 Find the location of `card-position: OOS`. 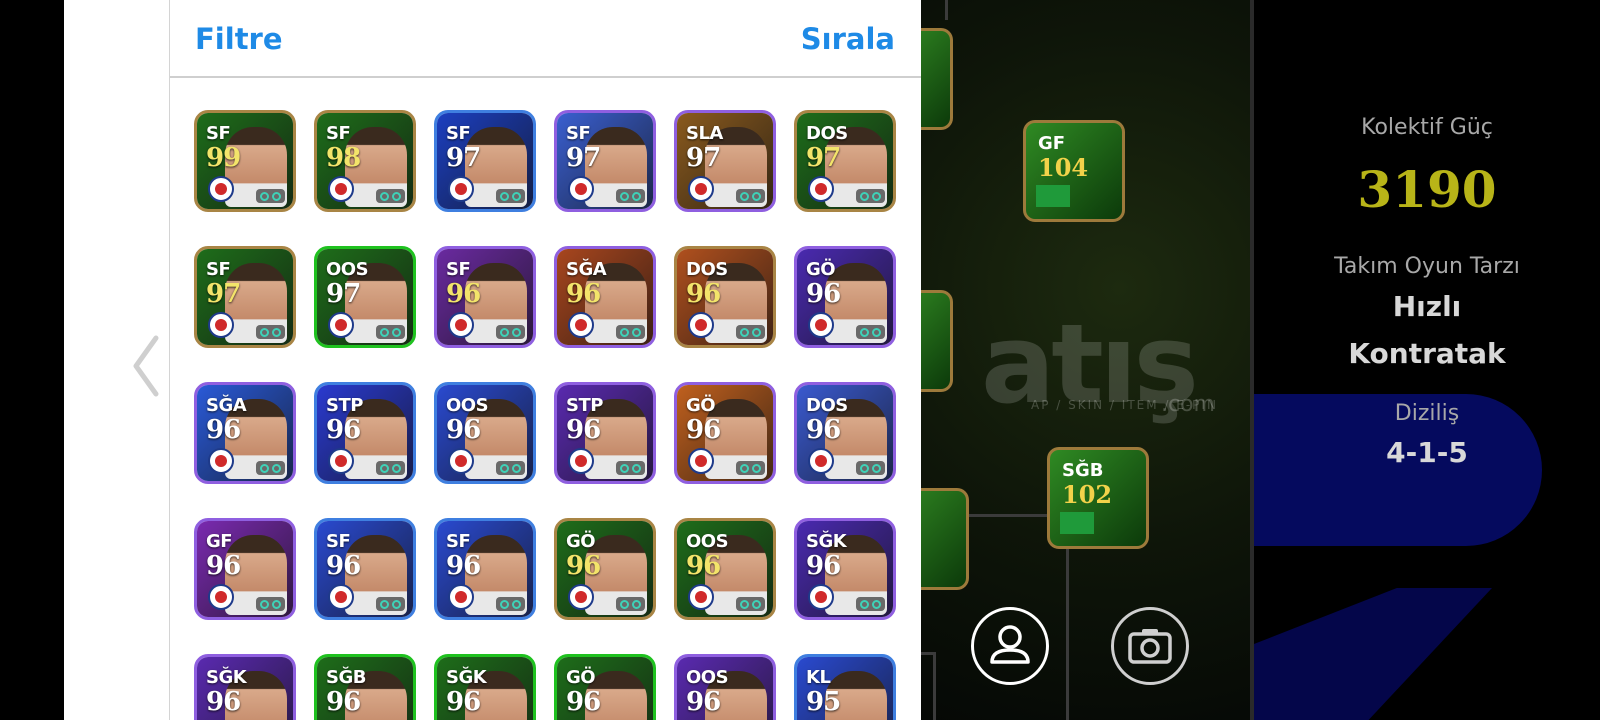

card-position: OOS is located at coordinates (347, 269).